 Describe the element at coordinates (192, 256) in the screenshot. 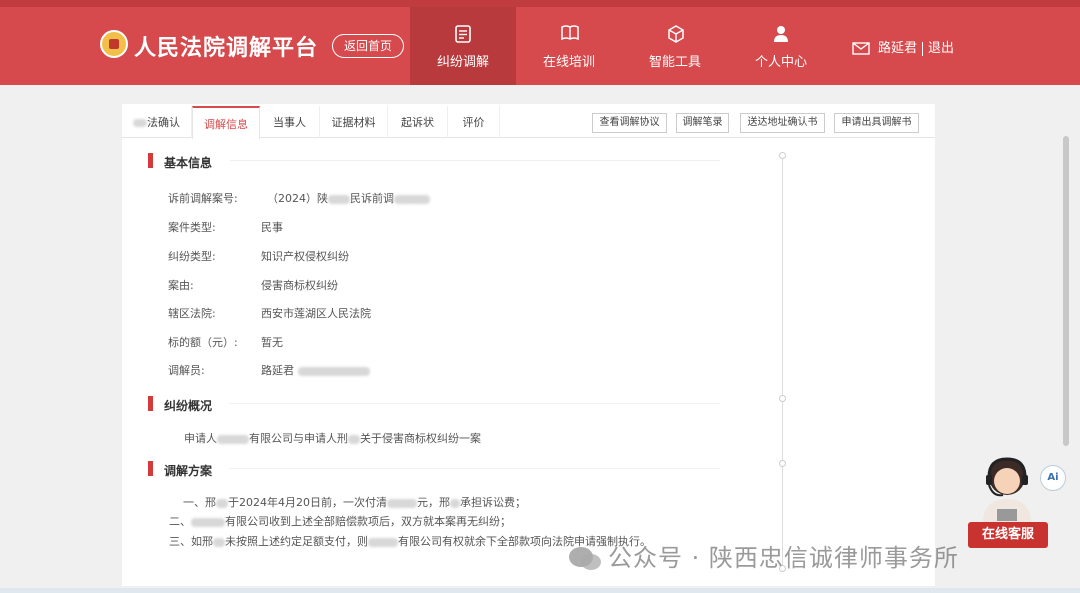

I see `field-label: 纠纷类型:` at that location.